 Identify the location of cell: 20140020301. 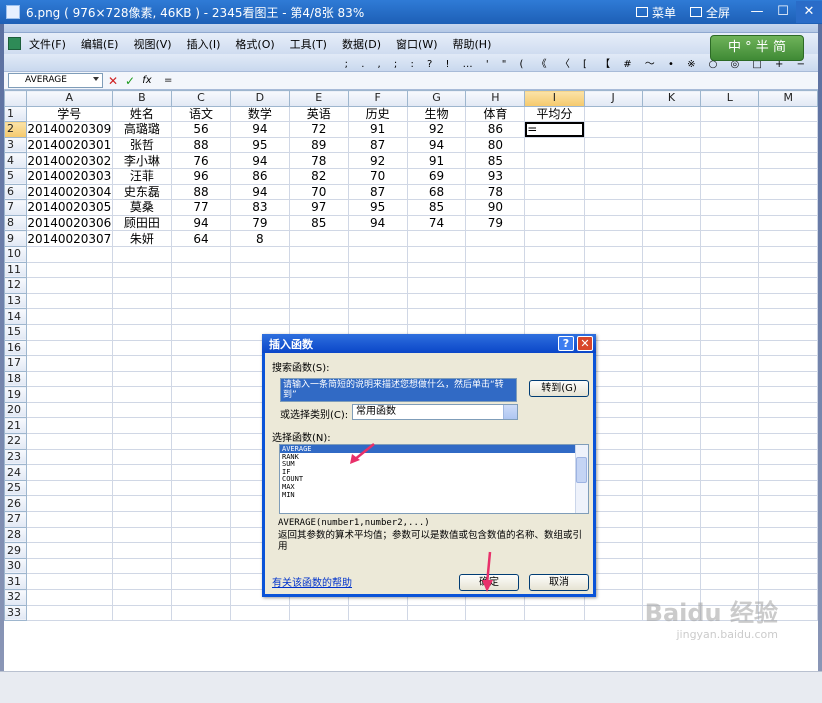
(69, 145).